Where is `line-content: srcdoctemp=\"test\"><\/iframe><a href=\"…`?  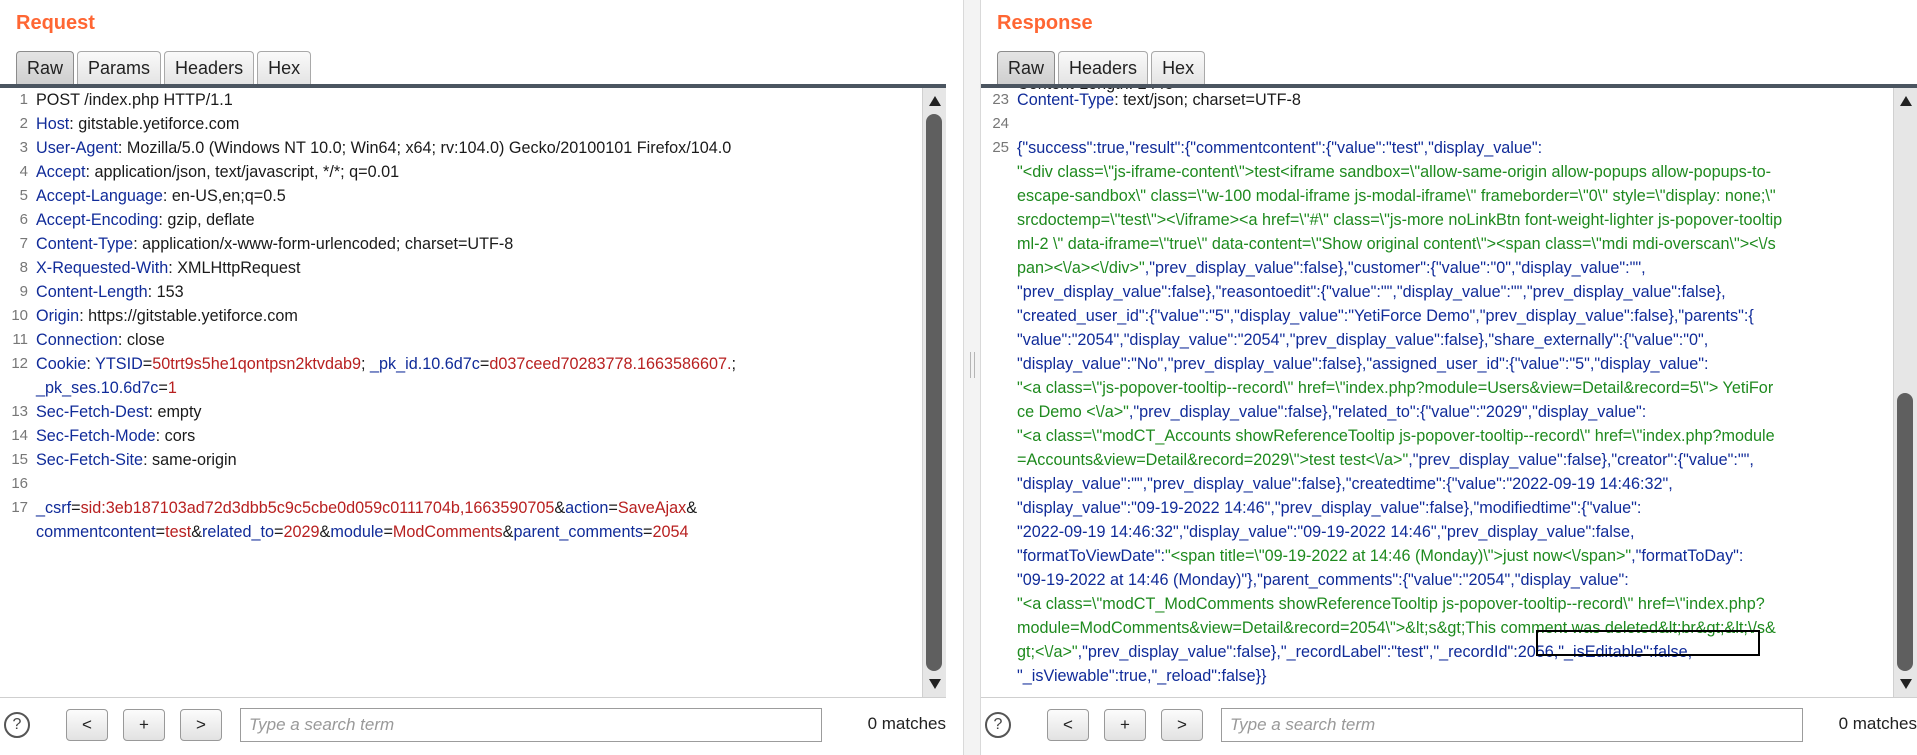 line-content: srcdoctemp=\"test\"><\/iframe><a href=\"… is located at coordinates (1399, 220).